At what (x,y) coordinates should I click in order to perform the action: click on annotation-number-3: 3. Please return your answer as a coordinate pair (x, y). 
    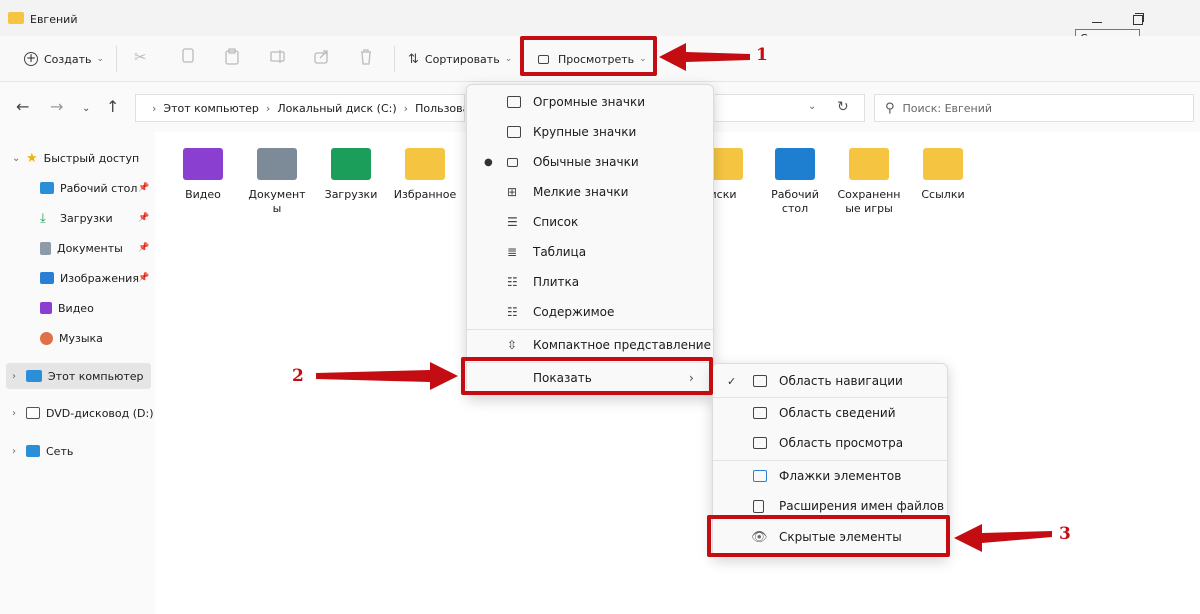
    Looking at the image, I should click on (1065, 534).